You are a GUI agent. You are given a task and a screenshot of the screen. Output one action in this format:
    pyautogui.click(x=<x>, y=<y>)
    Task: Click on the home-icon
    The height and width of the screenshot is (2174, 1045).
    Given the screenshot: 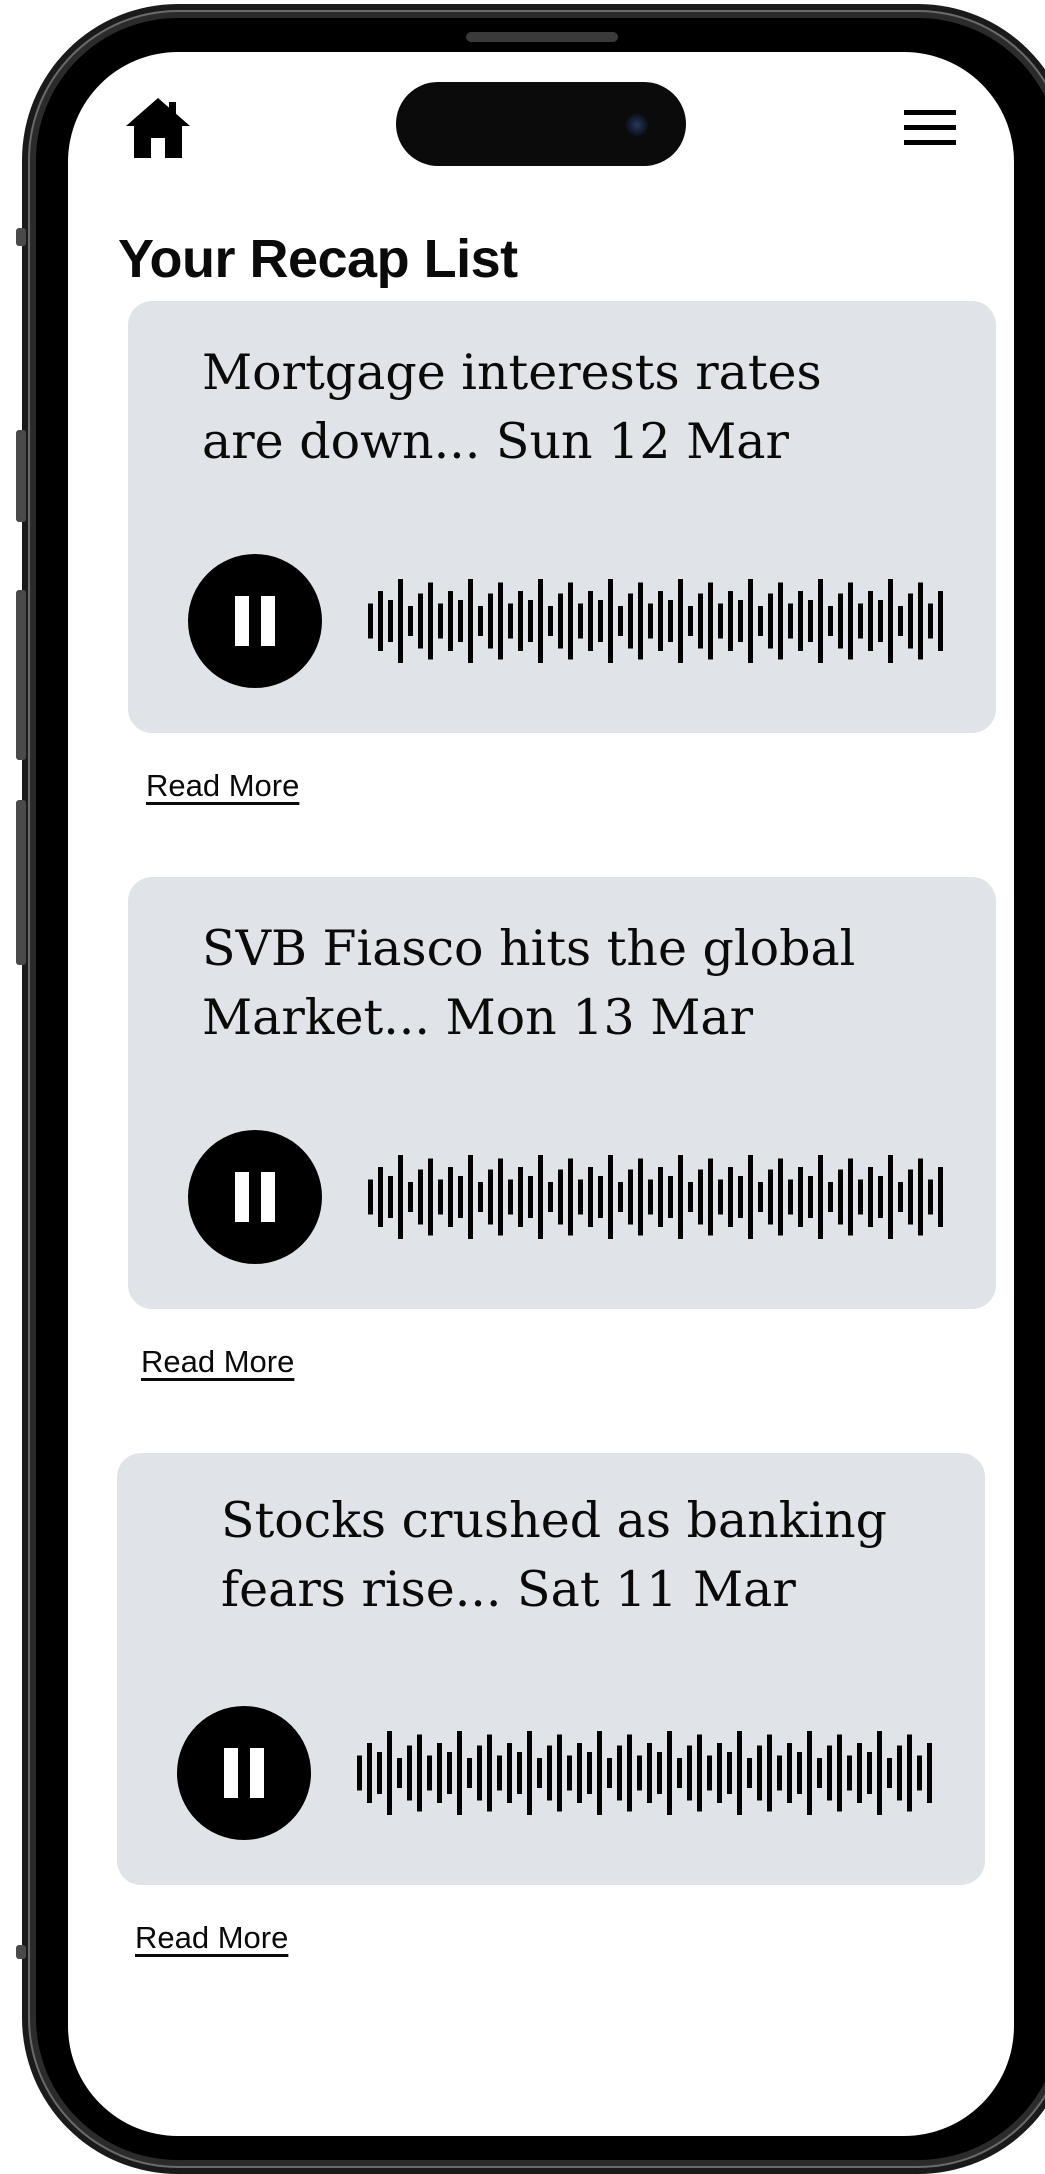 What is the action you would take?
    pyautogui.click(x=158, y=128)
    